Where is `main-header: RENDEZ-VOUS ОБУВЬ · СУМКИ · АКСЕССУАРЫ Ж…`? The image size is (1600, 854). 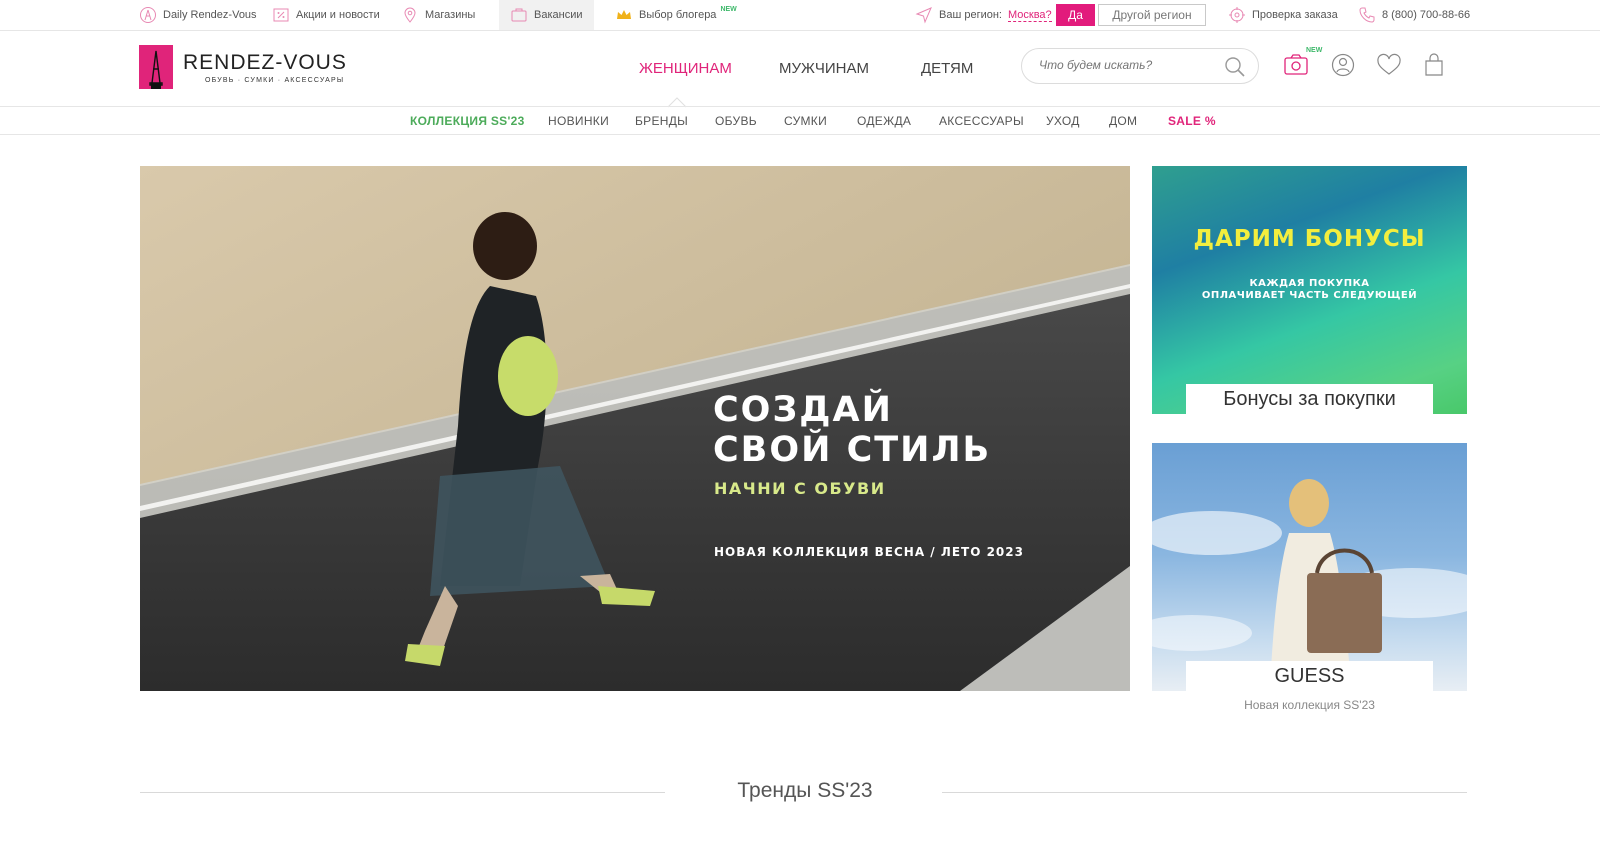
main-header: RENDEZ-VOUS ОБУВЬ · СУМКИ · АКСЕССУАРЫ Ж… is located at coordinates (800, 69).